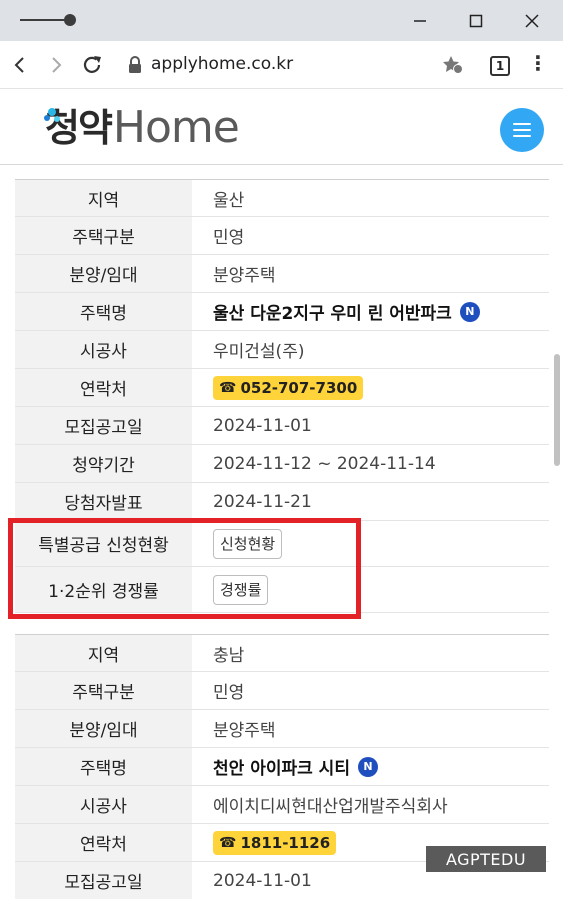  I want to click on housing-name-cell: 울산 다운2지구 우미 린 어반파크 N, so click(370, 311).